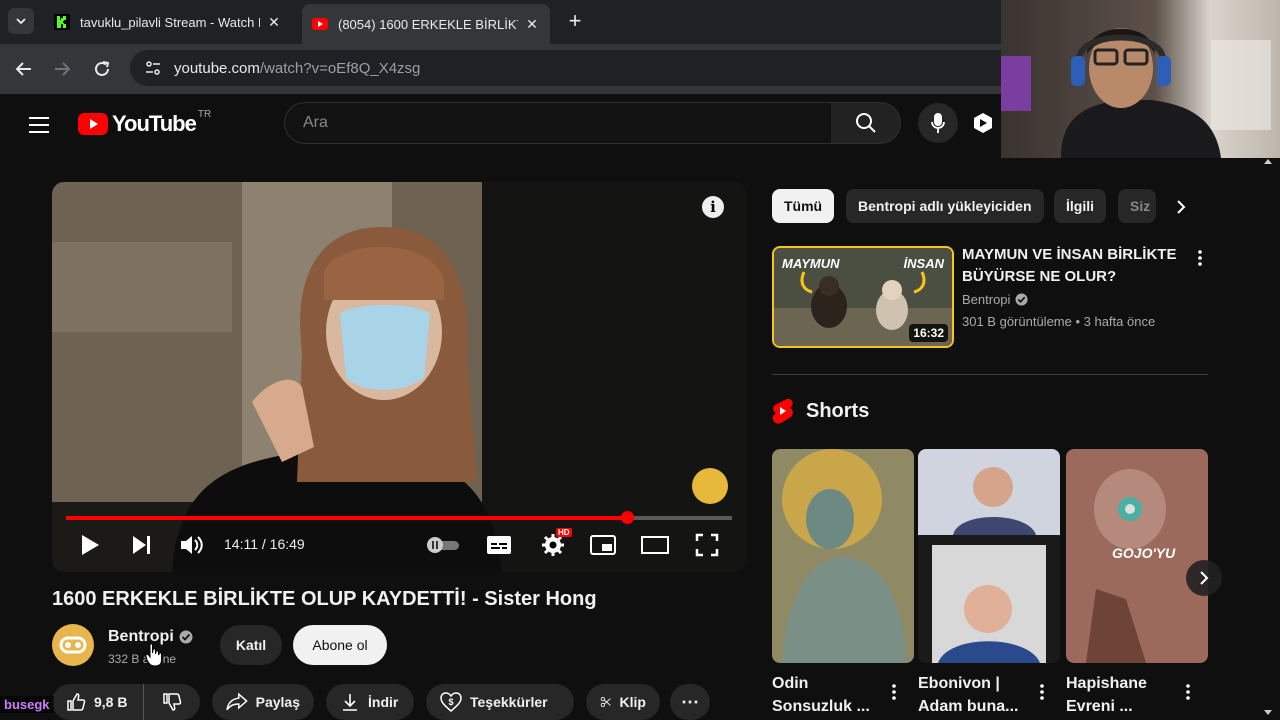 The width and height of the screenshot is (1280, 720). Describe the element at coordinates (383, 702) in the screenshot. I see `download-label: İndir` at that location.